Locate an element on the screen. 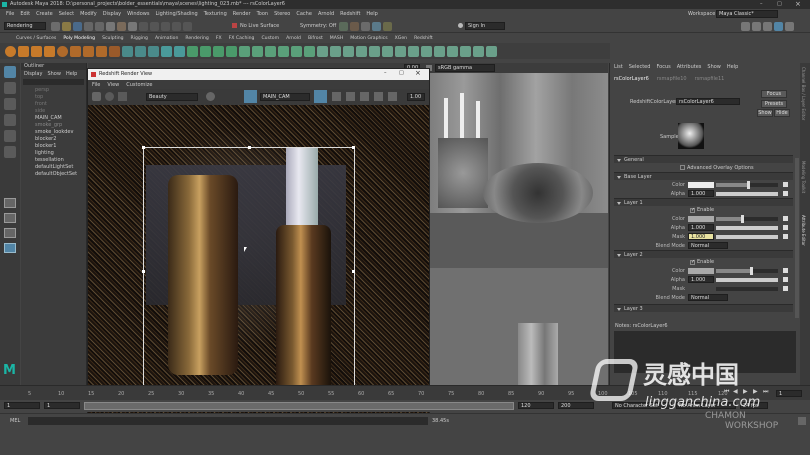  live-surface-label: No Live Surface is located at coordinates (259, 26).